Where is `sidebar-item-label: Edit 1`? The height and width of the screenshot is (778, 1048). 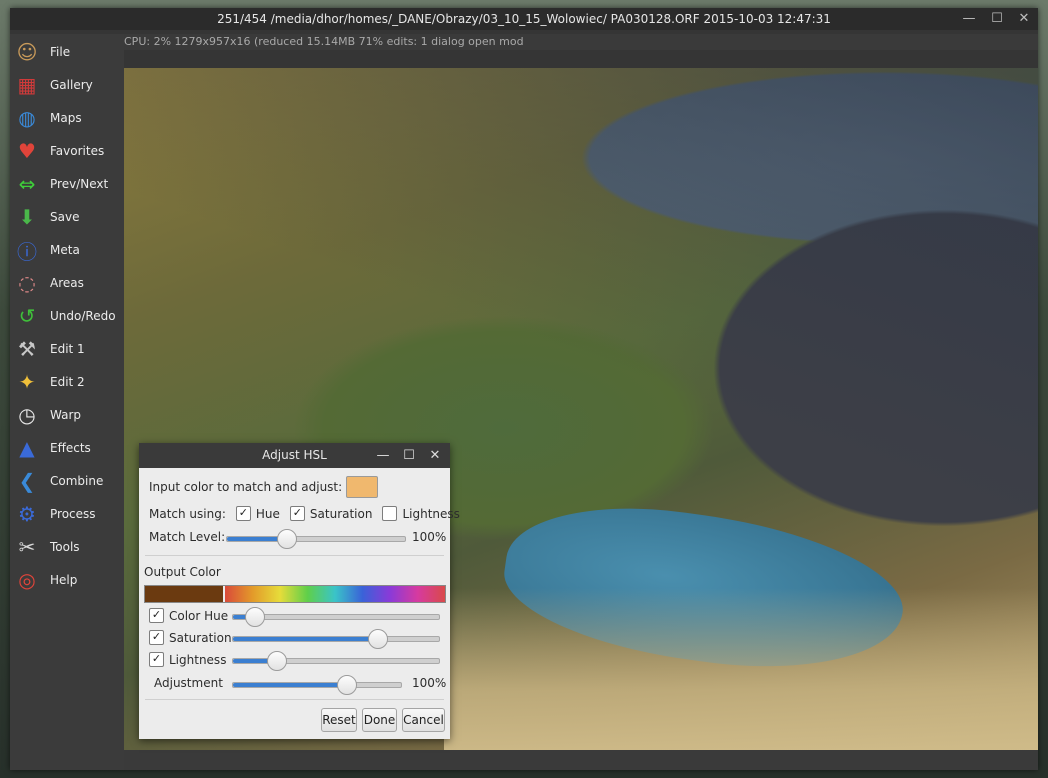
sidebar-item-label: Edit 1 is located at coordinates (67, 349).